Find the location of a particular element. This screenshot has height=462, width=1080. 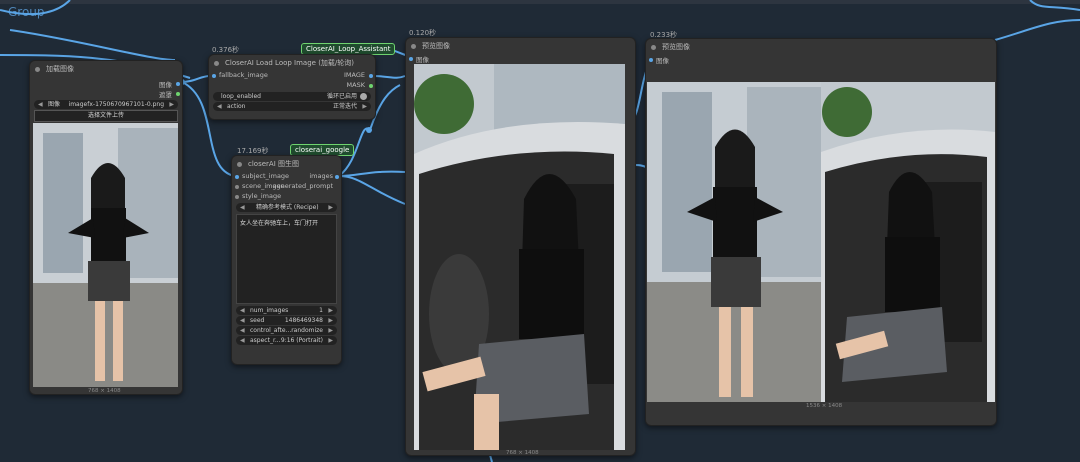

widget-label: num_images is located at coordinates (269, 310).